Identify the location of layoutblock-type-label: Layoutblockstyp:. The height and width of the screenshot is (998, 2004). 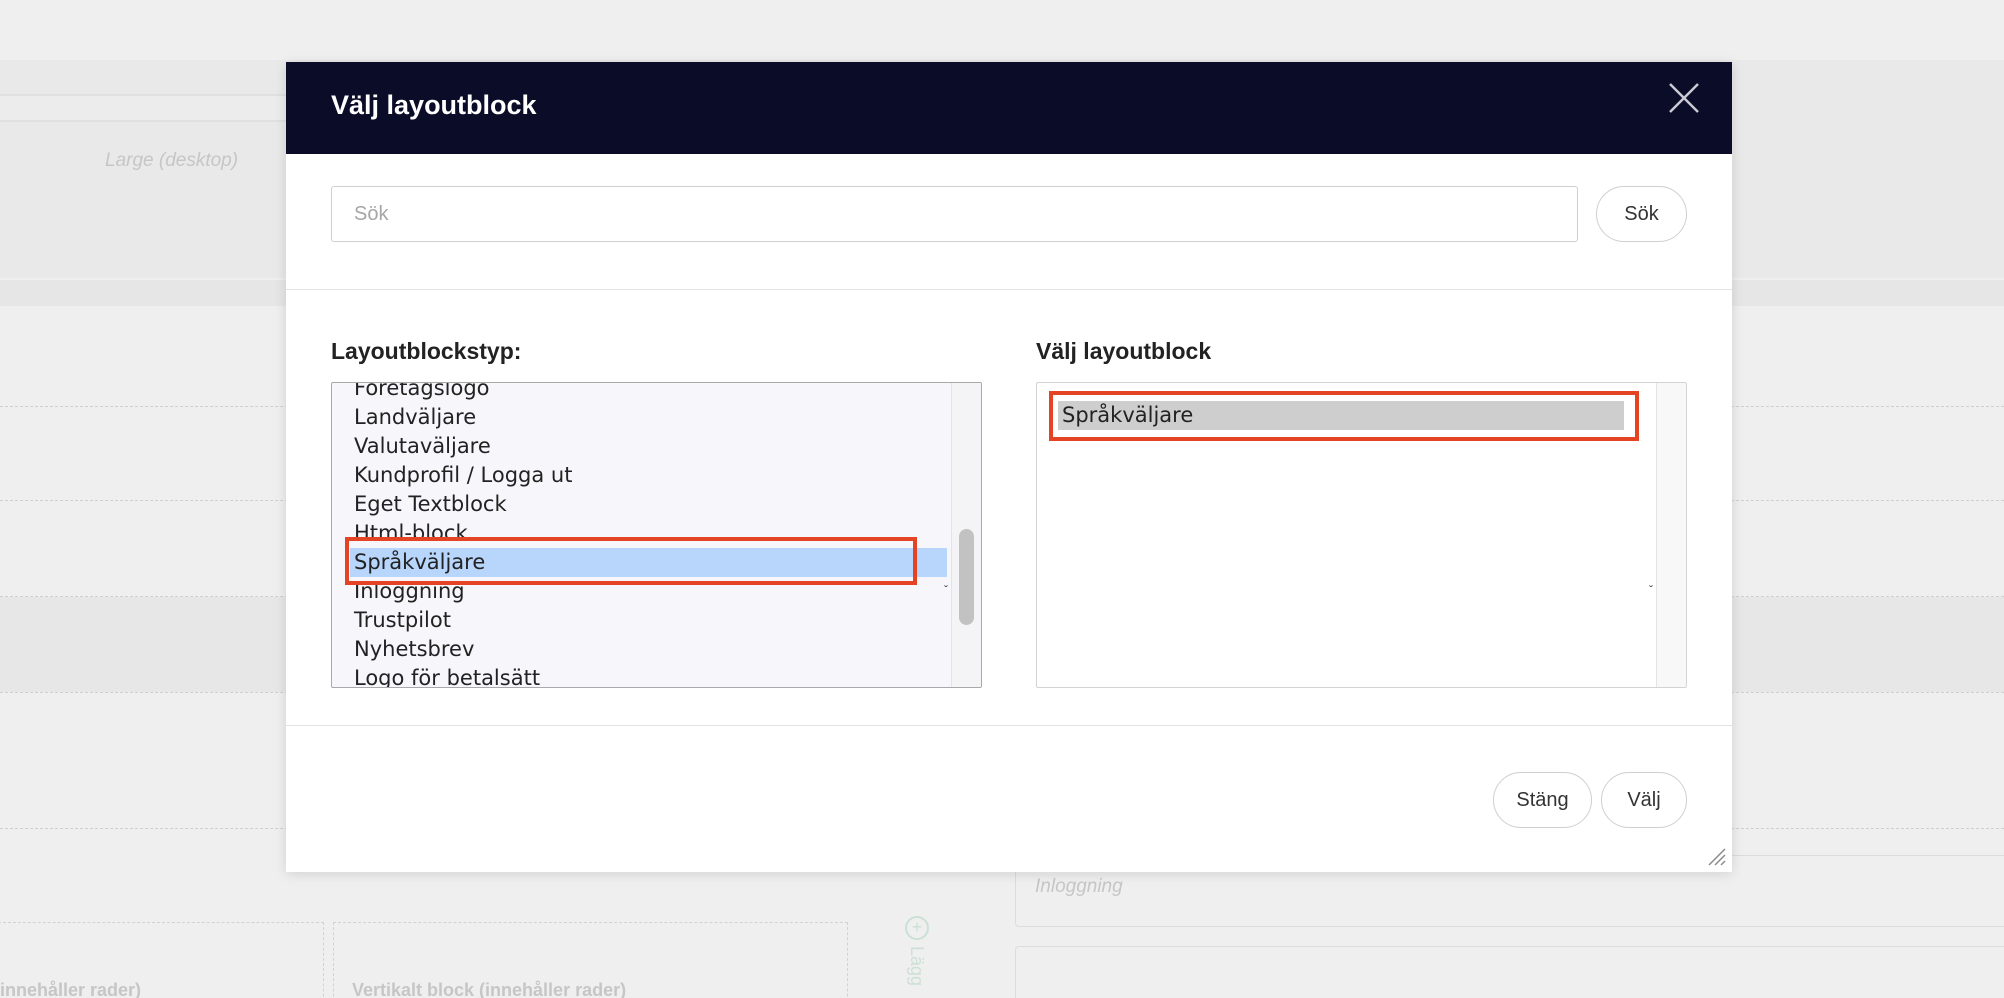
(426, 351).